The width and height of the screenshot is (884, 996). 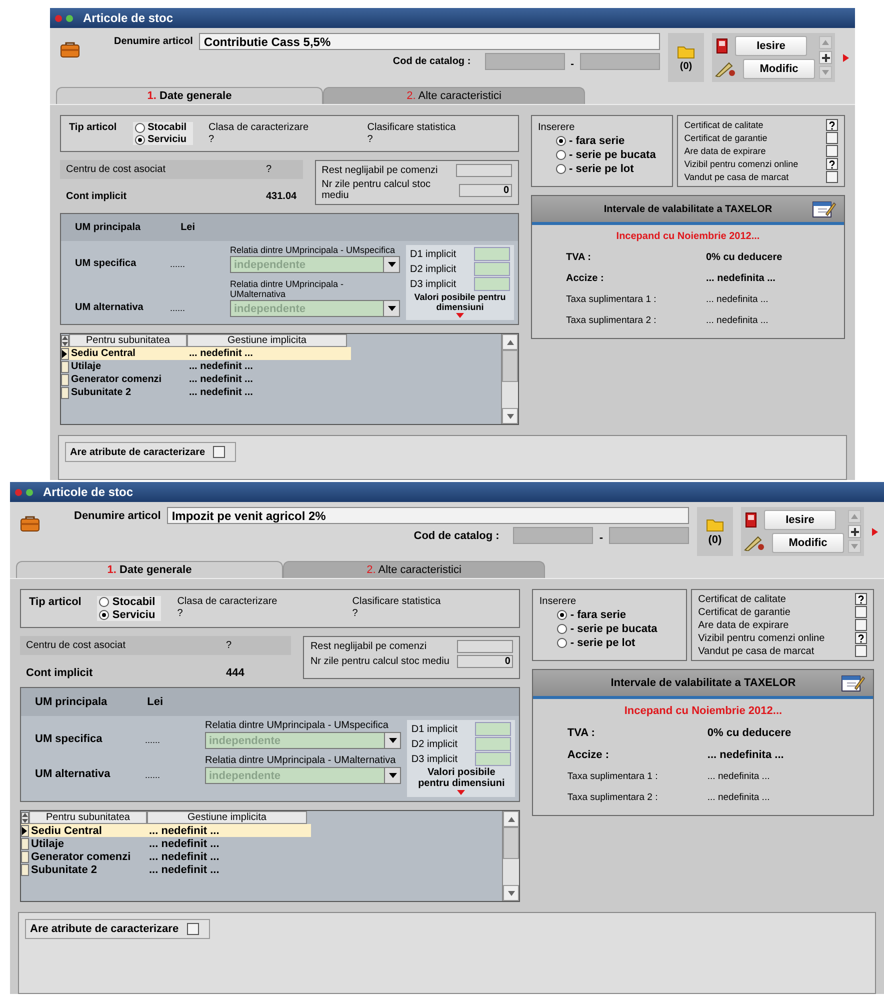 What do you see at coordinates (749, 733) in the screenshot?
I see `tax-value: 0% cu deducere` at bounding box center [749, 733].